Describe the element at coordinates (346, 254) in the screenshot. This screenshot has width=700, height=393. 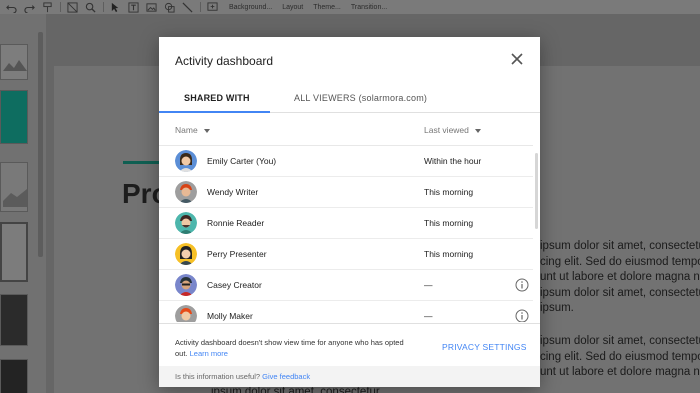
I see `viewer-row: Perry Presenter This morning` at that location.